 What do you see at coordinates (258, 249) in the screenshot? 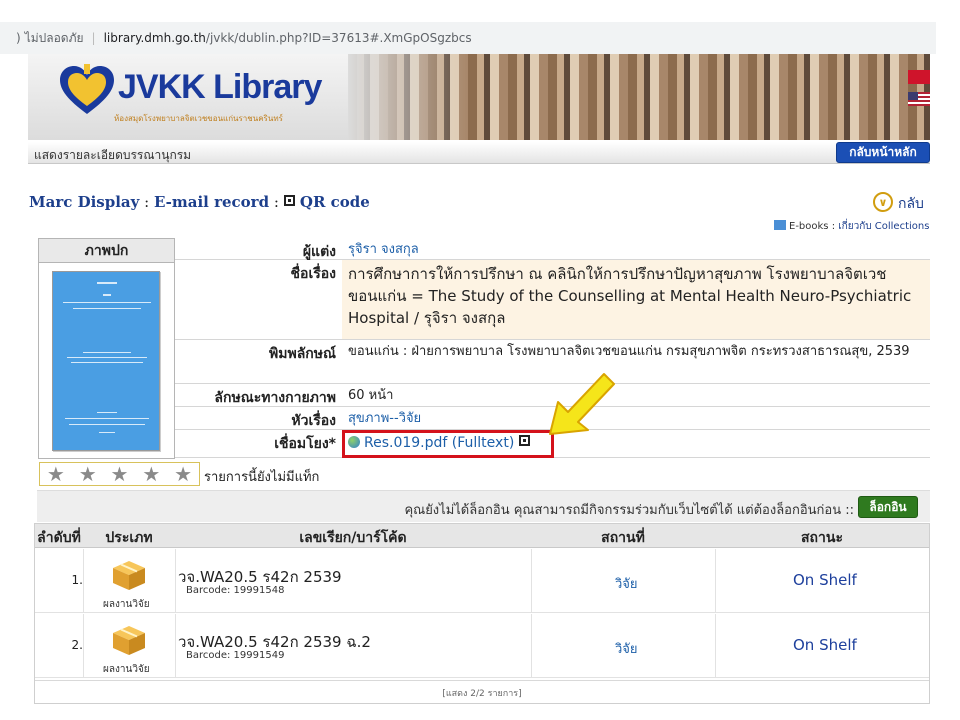
I see `author-label: ผู้แต่ง` at bounding box center [258, 249].